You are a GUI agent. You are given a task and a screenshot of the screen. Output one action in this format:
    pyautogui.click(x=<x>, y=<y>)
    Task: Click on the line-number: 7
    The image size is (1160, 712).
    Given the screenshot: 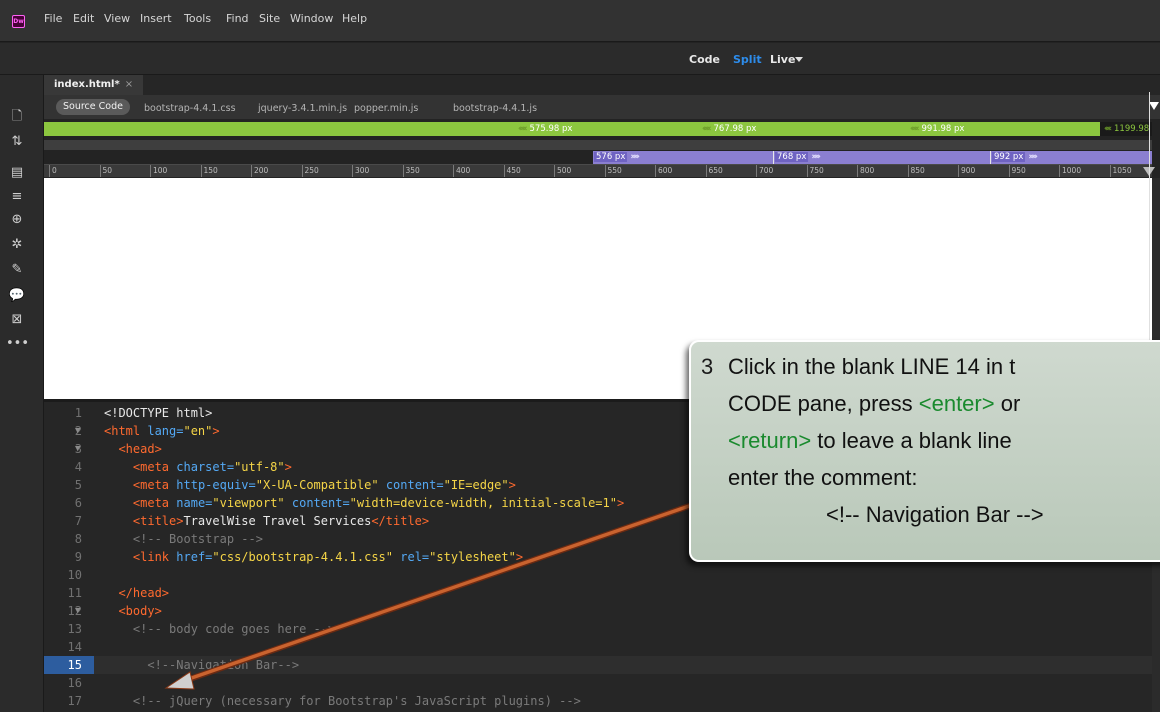 What is the action you would take?
    pyautogui.click(x=78, y=521)
    